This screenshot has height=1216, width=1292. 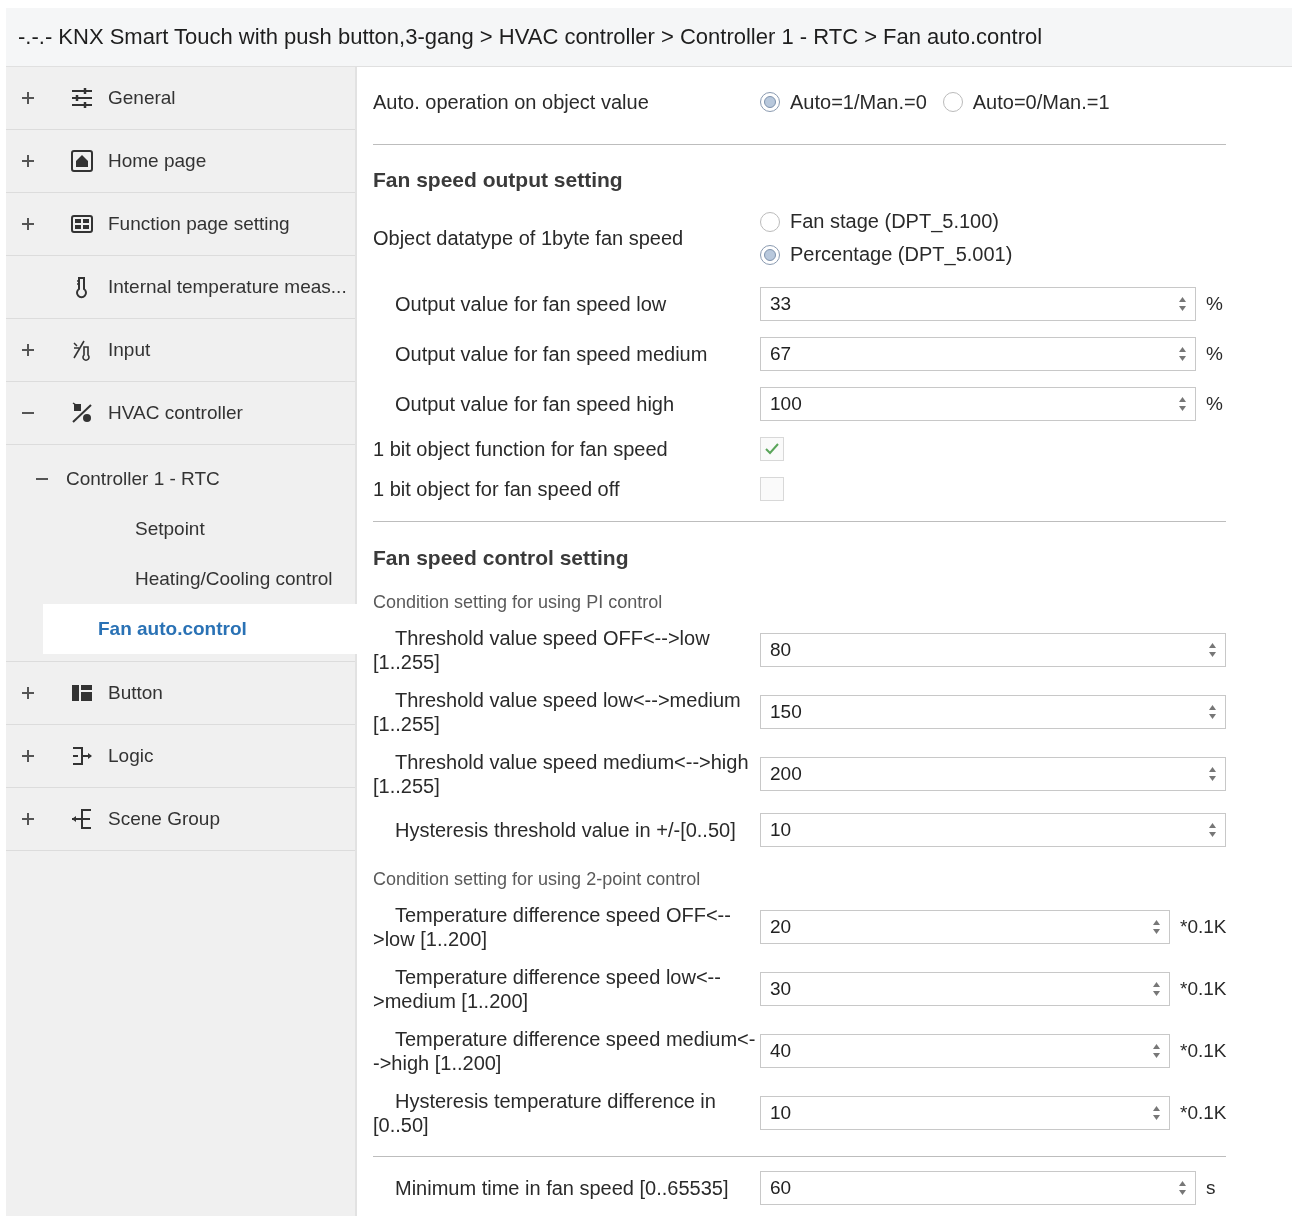 I want to click on parameter-label: 1 bit object for fan speed off, so click(x=497, y=489).